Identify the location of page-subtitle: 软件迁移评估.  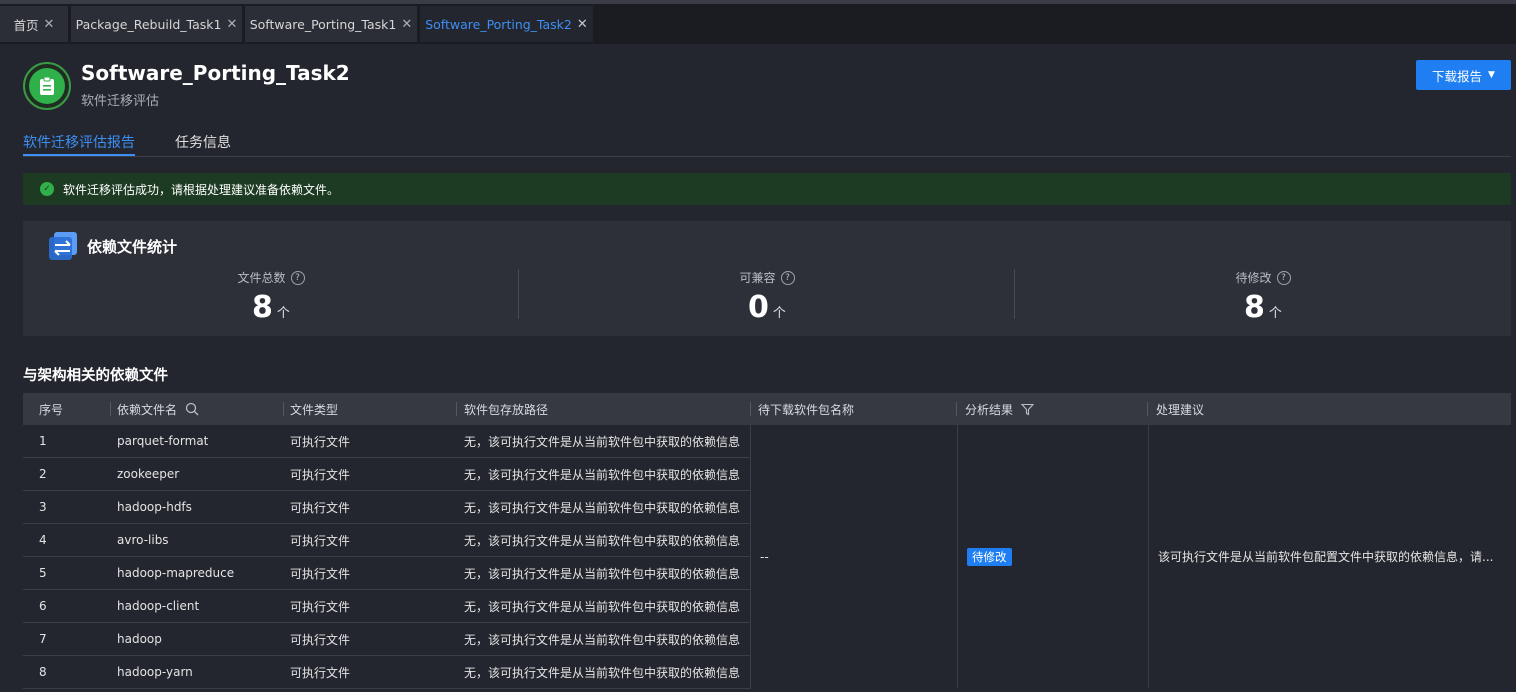
(120, 101).